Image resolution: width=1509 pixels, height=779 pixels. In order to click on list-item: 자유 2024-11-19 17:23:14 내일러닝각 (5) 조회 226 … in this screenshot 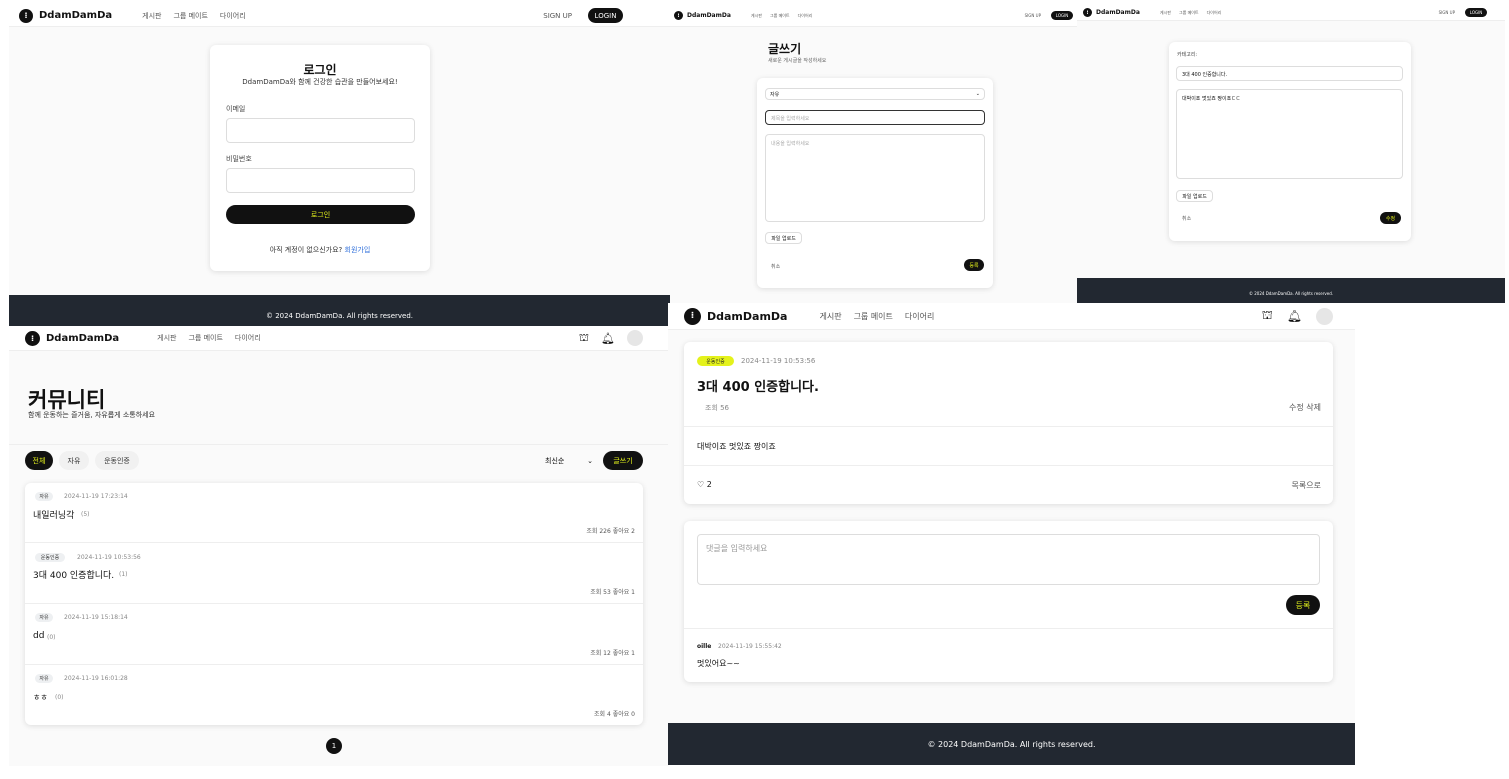, I will do `click(334, 513)`.